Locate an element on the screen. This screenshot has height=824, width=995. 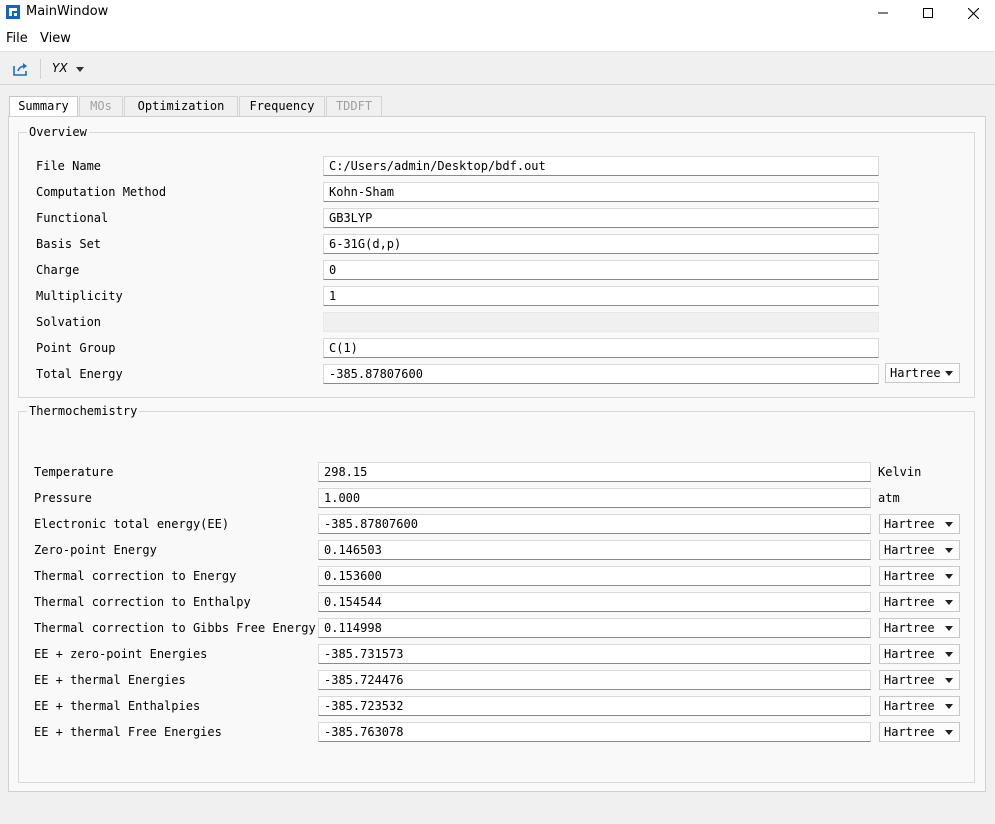
export-button is located at coordinates (21, 69).